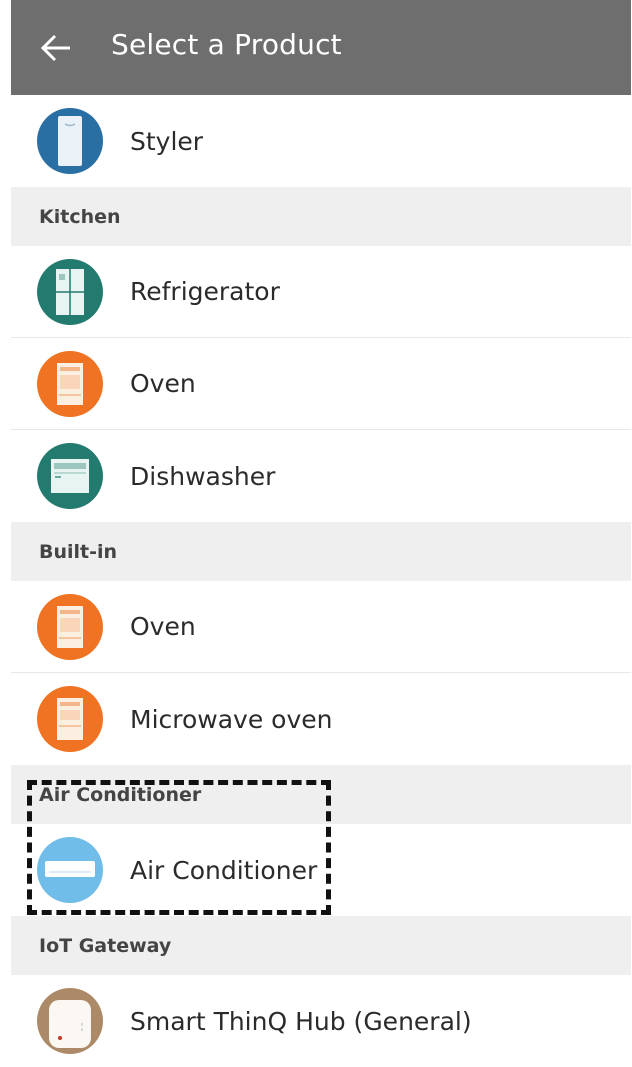 This screenshot has height=1067, width=632. Describe the element at coordinates (321, 476) in the screenshot. I see `list-item-dishwasher: Dishwasher` at that location.